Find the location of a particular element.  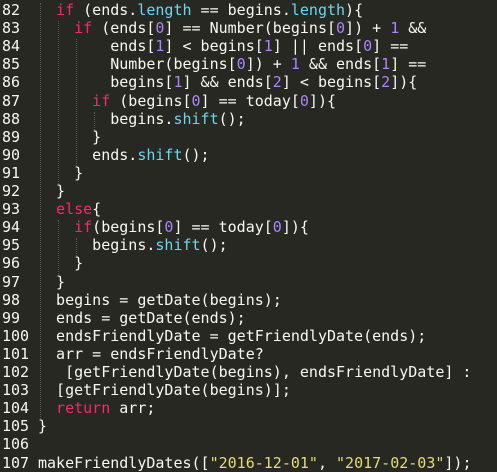

code-text: return arr; is located at coordinates (105, 408).